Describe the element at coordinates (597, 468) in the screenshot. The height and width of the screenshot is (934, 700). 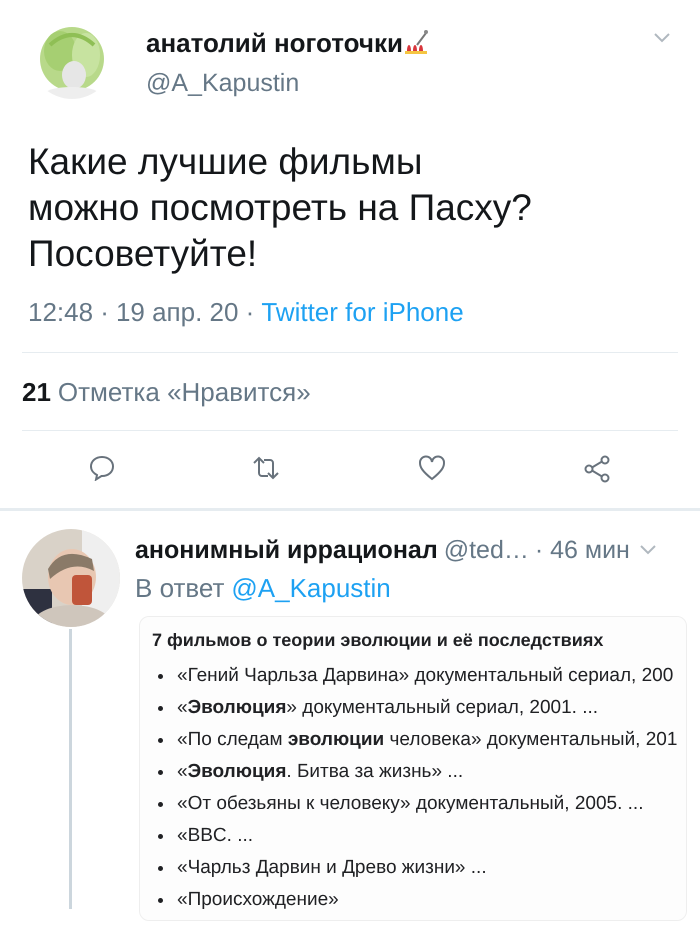
I see `share-icon` at that location.